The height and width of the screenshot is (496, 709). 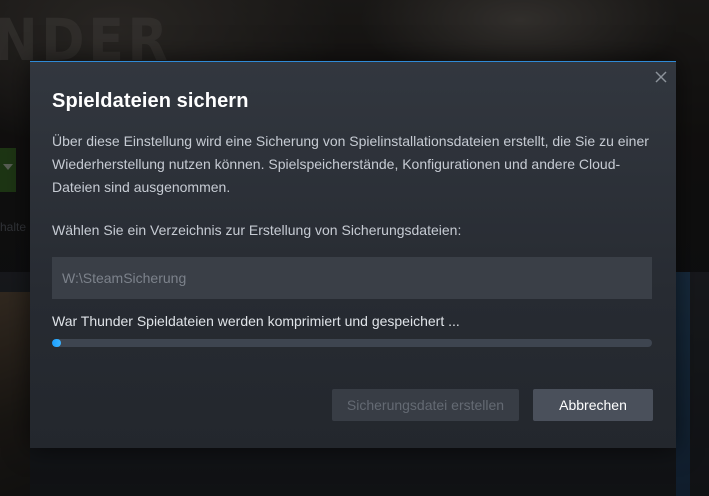 I want to click on create-backup-button: Sicherungsdatei erstellen, so click(x=425, y=405).